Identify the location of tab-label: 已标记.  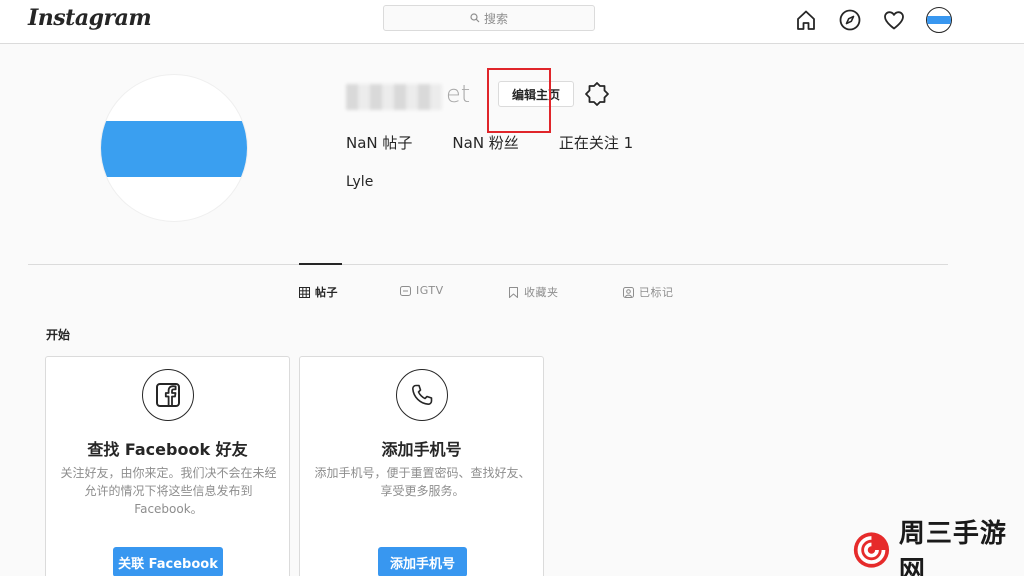
(656, 292).